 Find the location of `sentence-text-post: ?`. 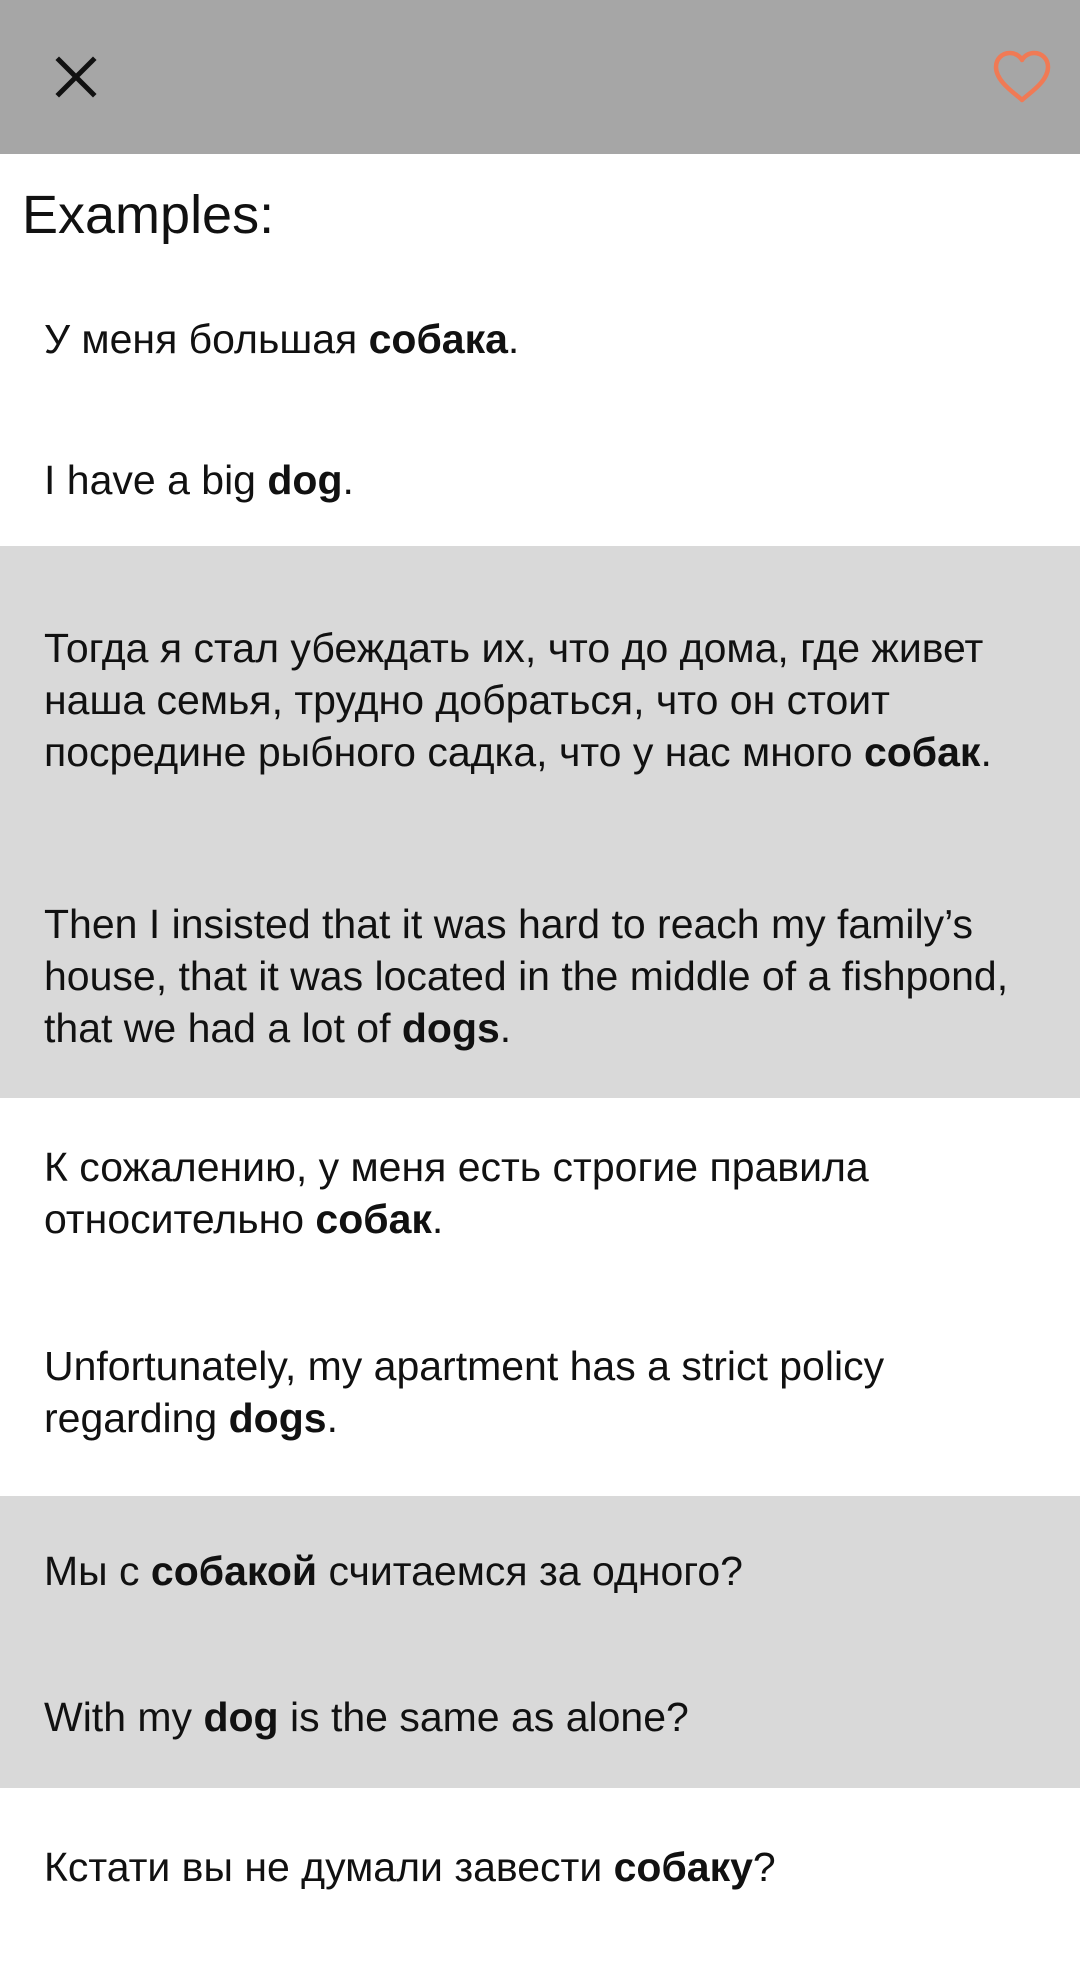

sentence-text-post: ? is located at coordinates (764, 1867).